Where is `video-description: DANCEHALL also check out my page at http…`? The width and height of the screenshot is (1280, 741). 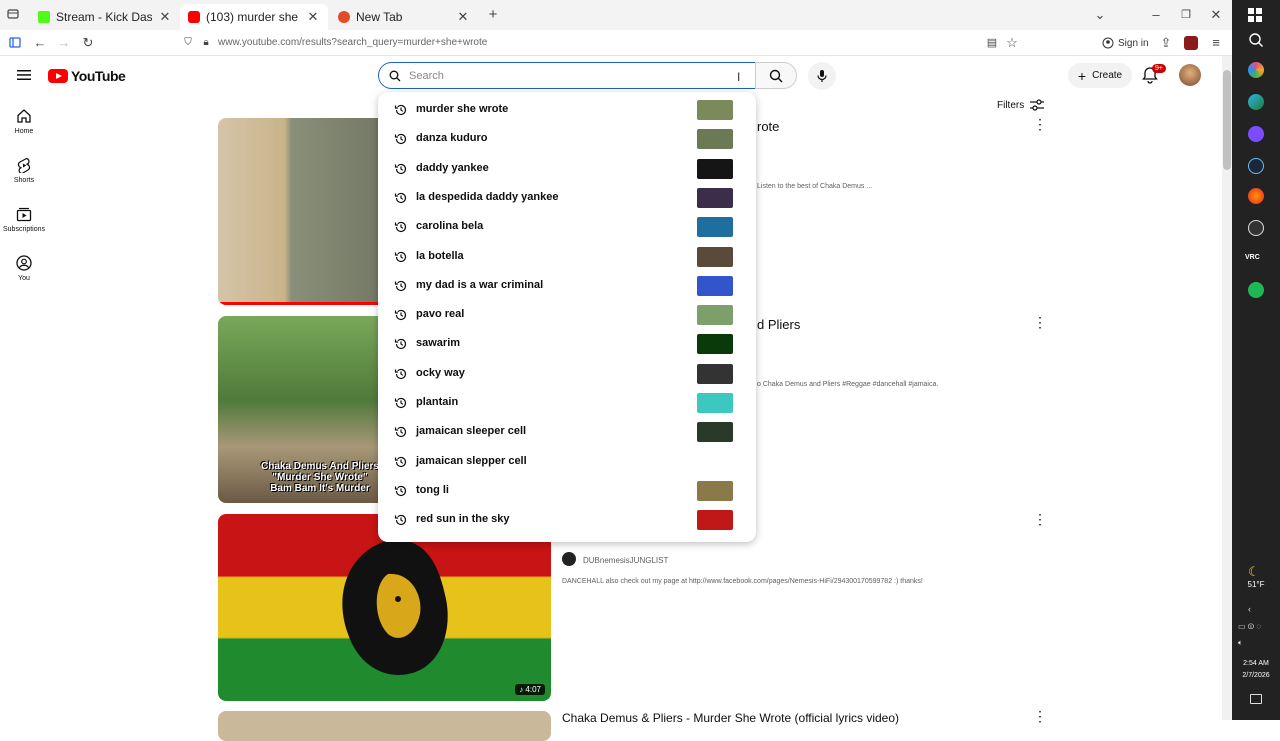
video-description: DANCEHALL also check out my page at http… is located at coordinates (742, 581).